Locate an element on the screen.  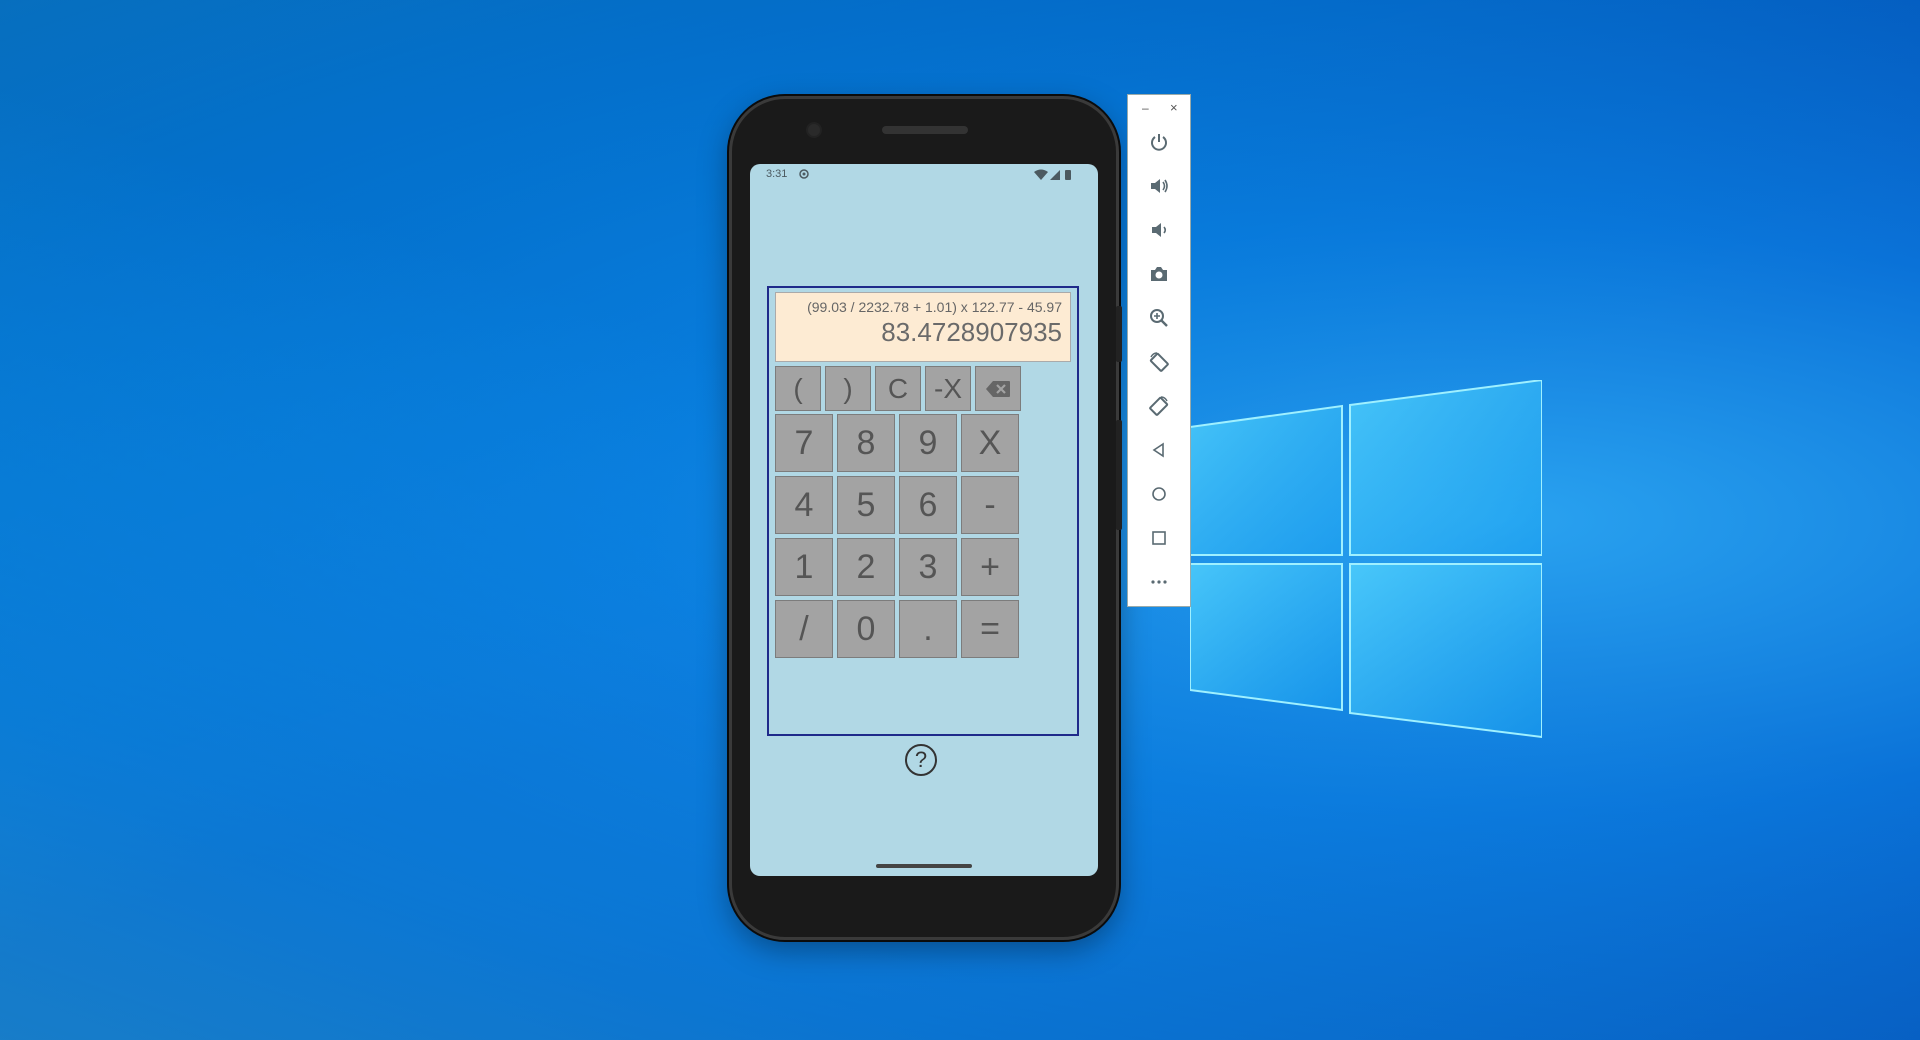
emulator-toolbar: – × is located at coordinates (1159, 350).